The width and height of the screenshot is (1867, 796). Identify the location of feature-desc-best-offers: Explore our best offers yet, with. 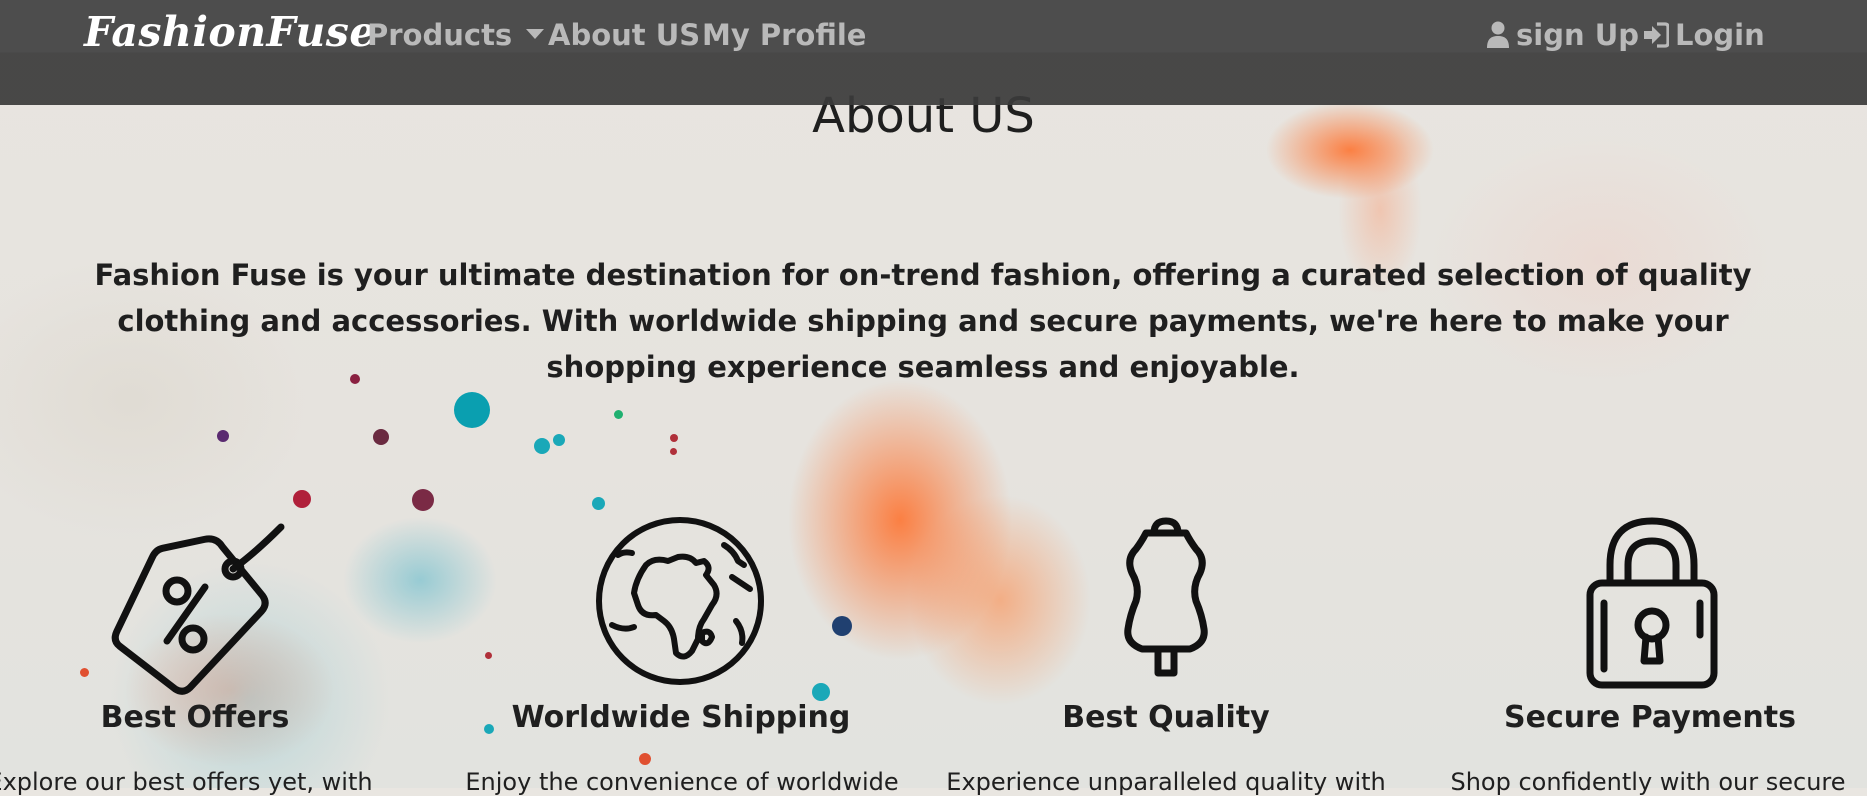
(186, 782).